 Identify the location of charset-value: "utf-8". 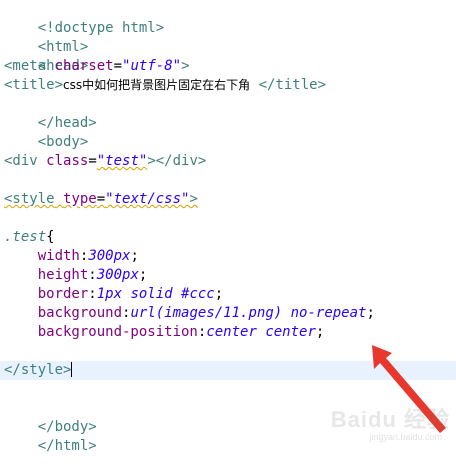
(152, 66).